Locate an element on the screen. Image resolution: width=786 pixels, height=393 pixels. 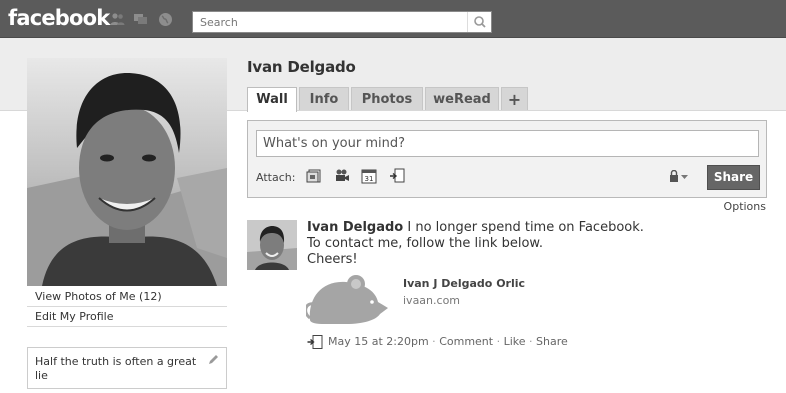
facebook-logo: facebook is located at coordinates (59, 18).